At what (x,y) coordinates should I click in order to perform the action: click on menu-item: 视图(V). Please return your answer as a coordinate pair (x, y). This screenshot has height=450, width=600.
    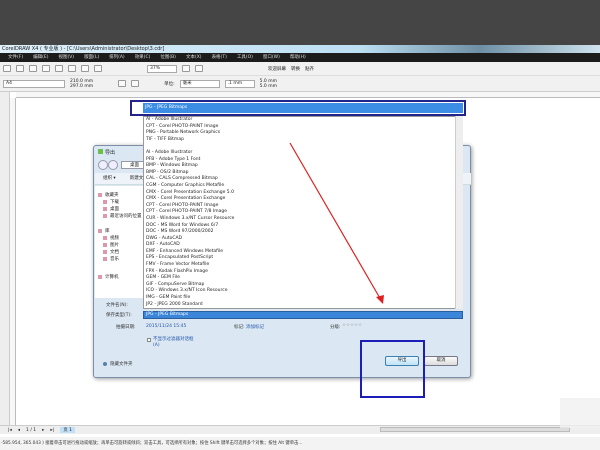
    Looking at the image, I should click on (66, 57).